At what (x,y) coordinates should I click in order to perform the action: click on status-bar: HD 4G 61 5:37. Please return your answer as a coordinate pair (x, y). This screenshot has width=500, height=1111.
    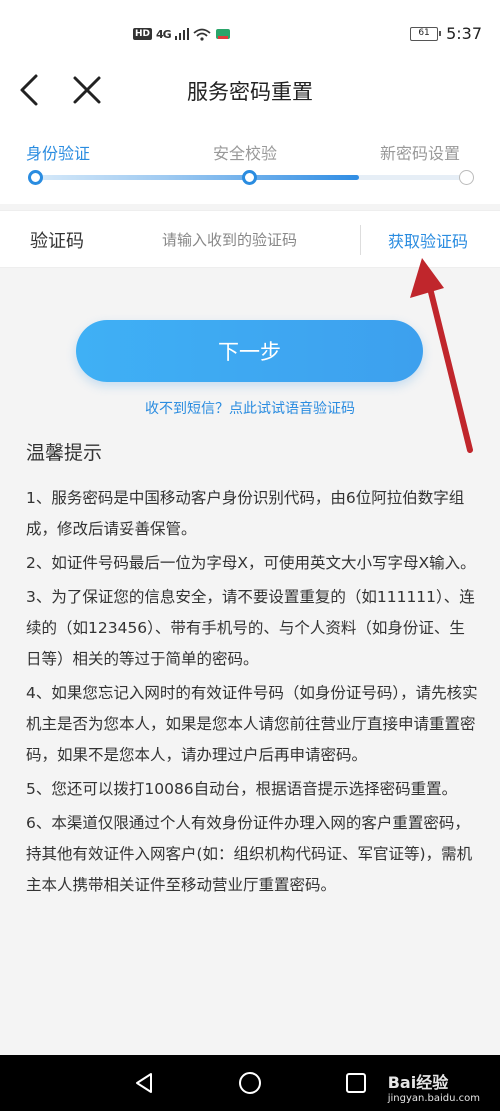
    Looking at the image, I should click on (250, 30).